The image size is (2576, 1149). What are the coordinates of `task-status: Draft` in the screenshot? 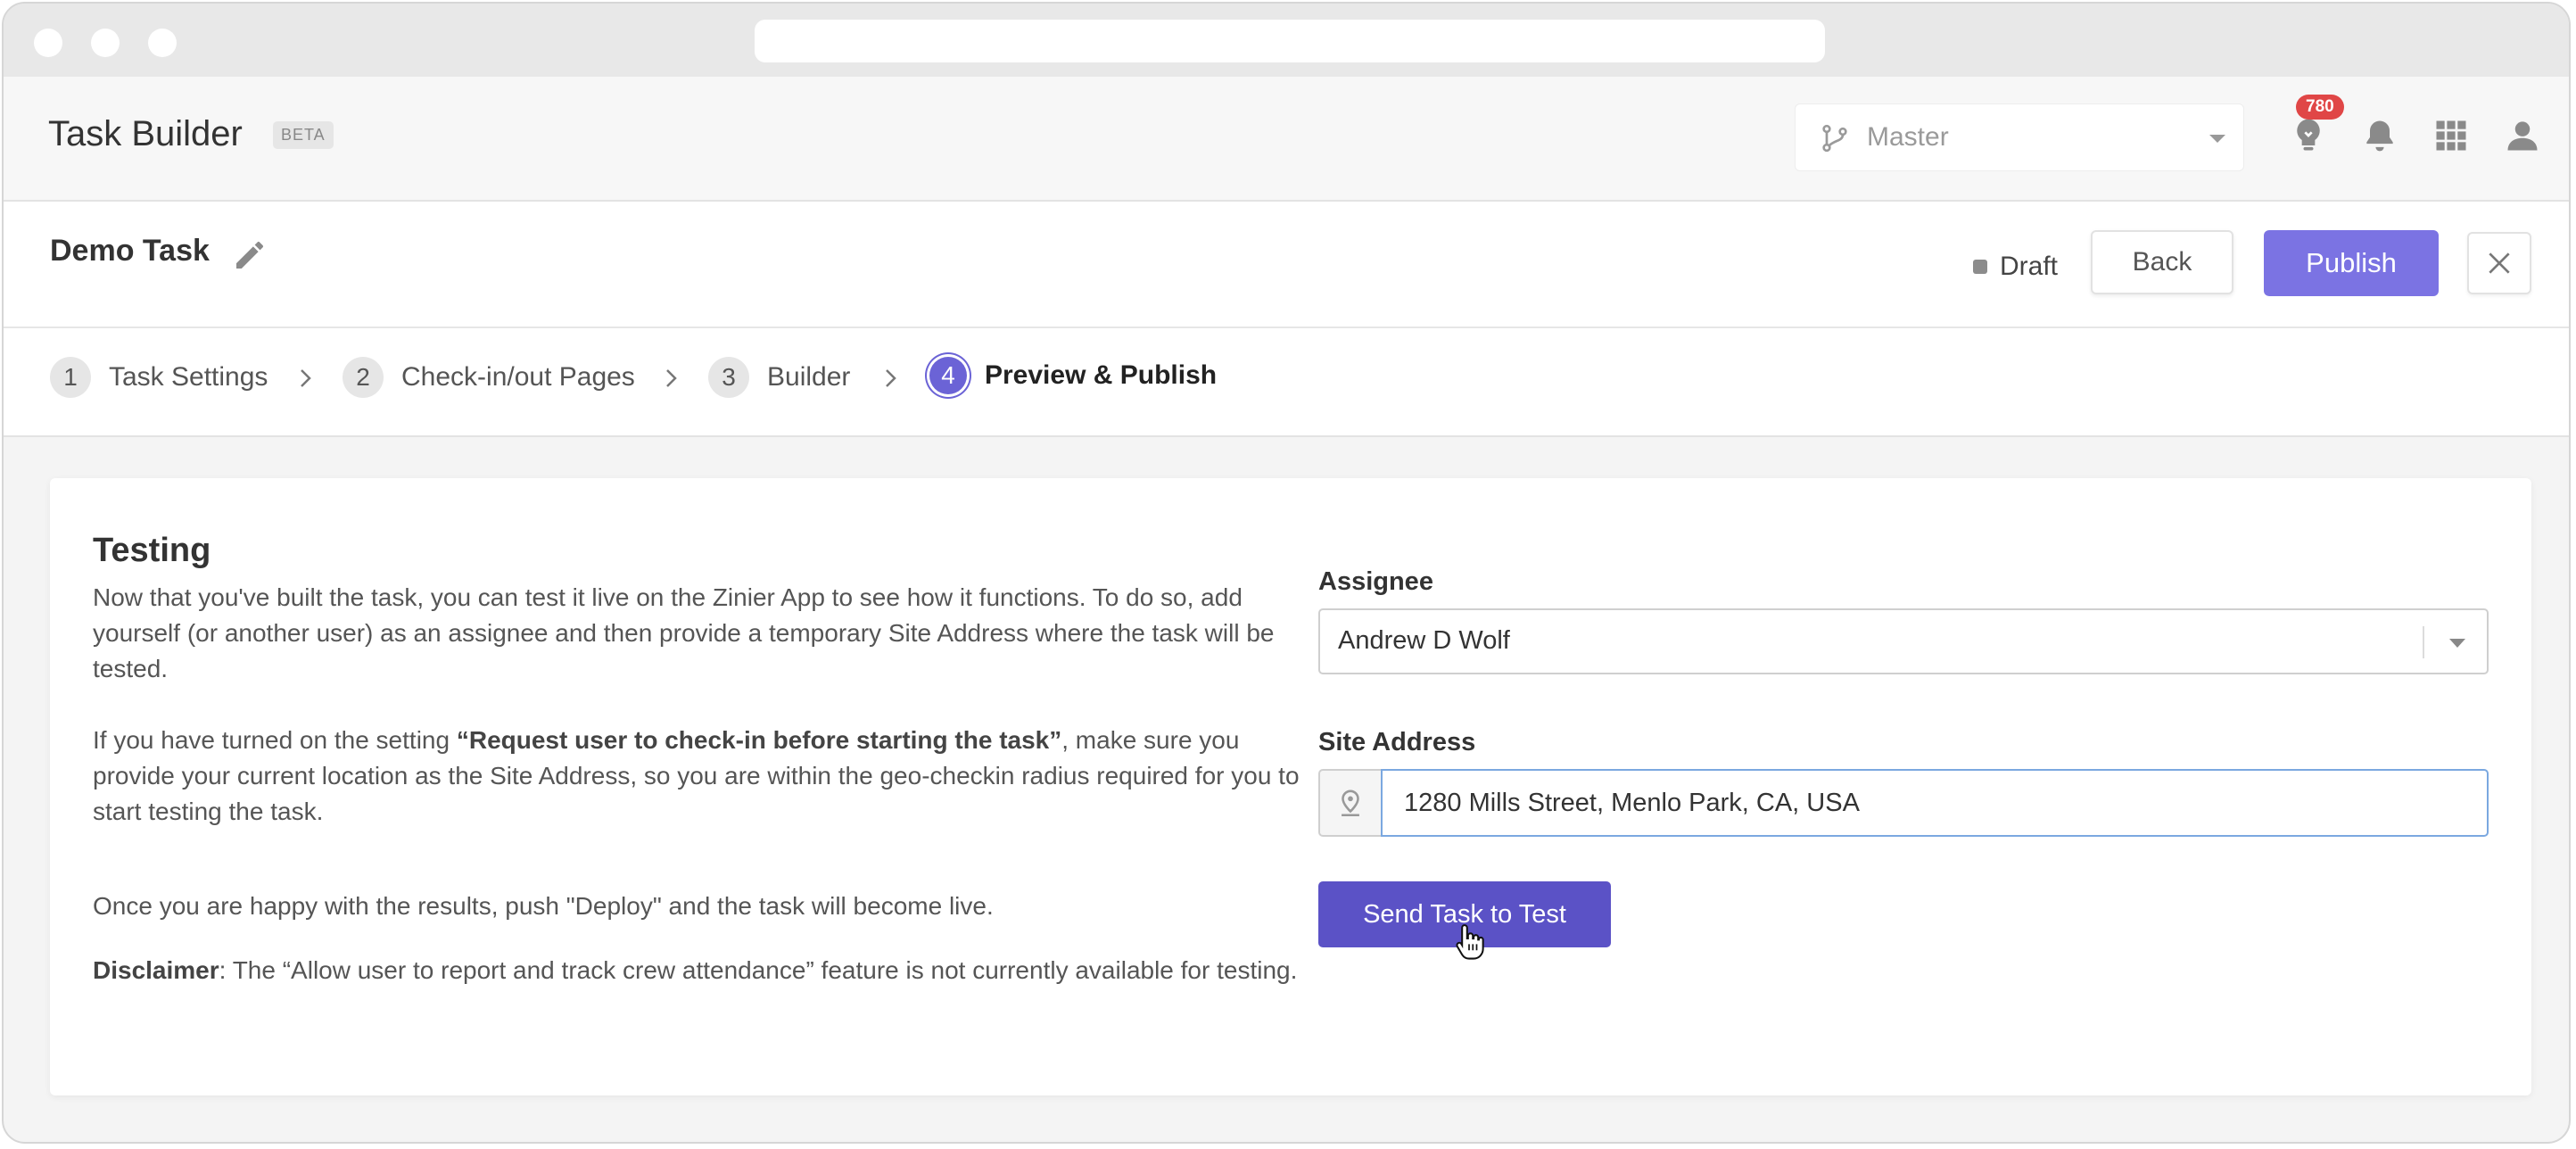 It's located at (2015, 267).